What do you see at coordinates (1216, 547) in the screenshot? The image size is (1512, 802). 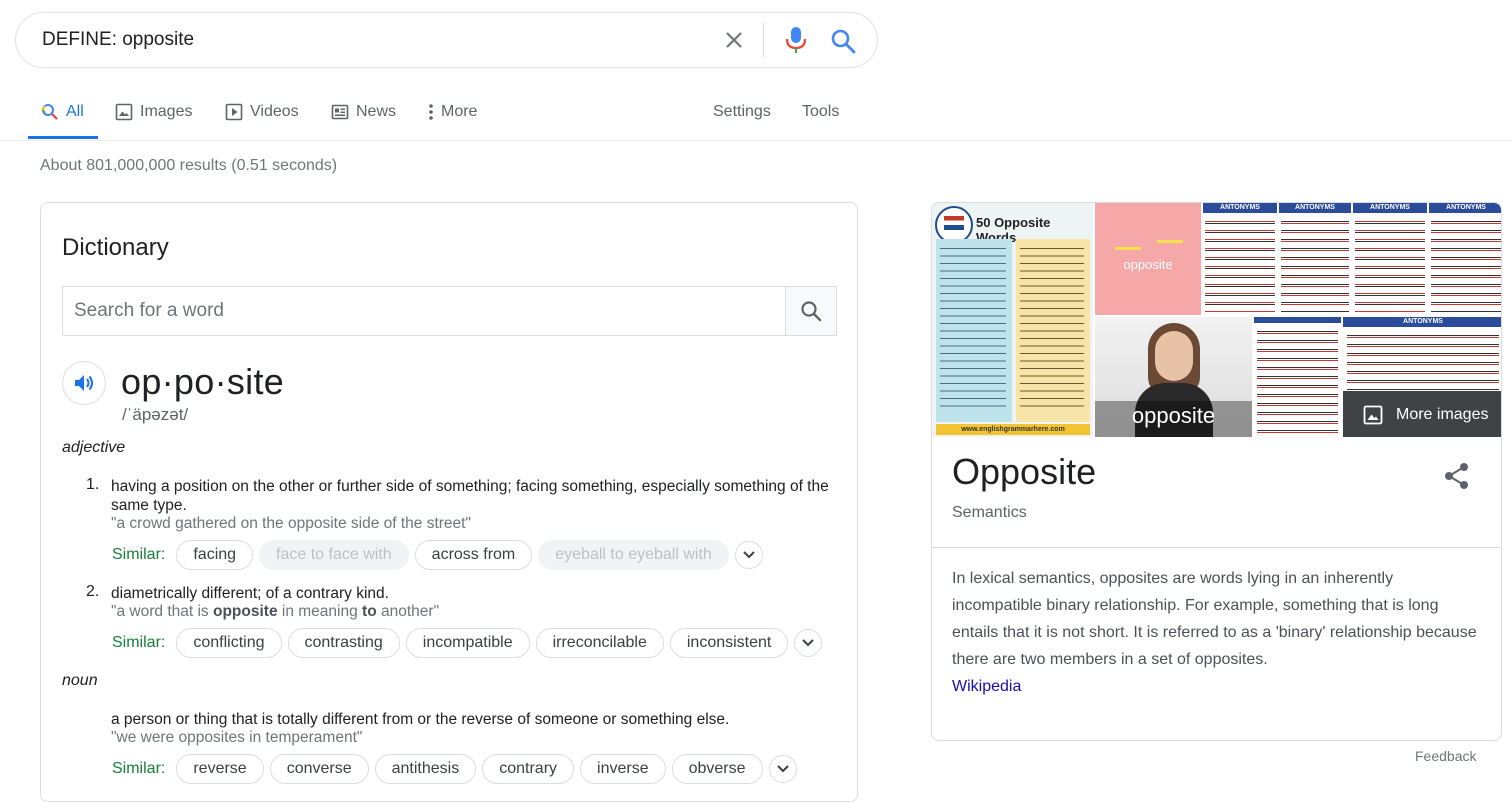 I see `panel-divider` at bounding box center [1216, 547].